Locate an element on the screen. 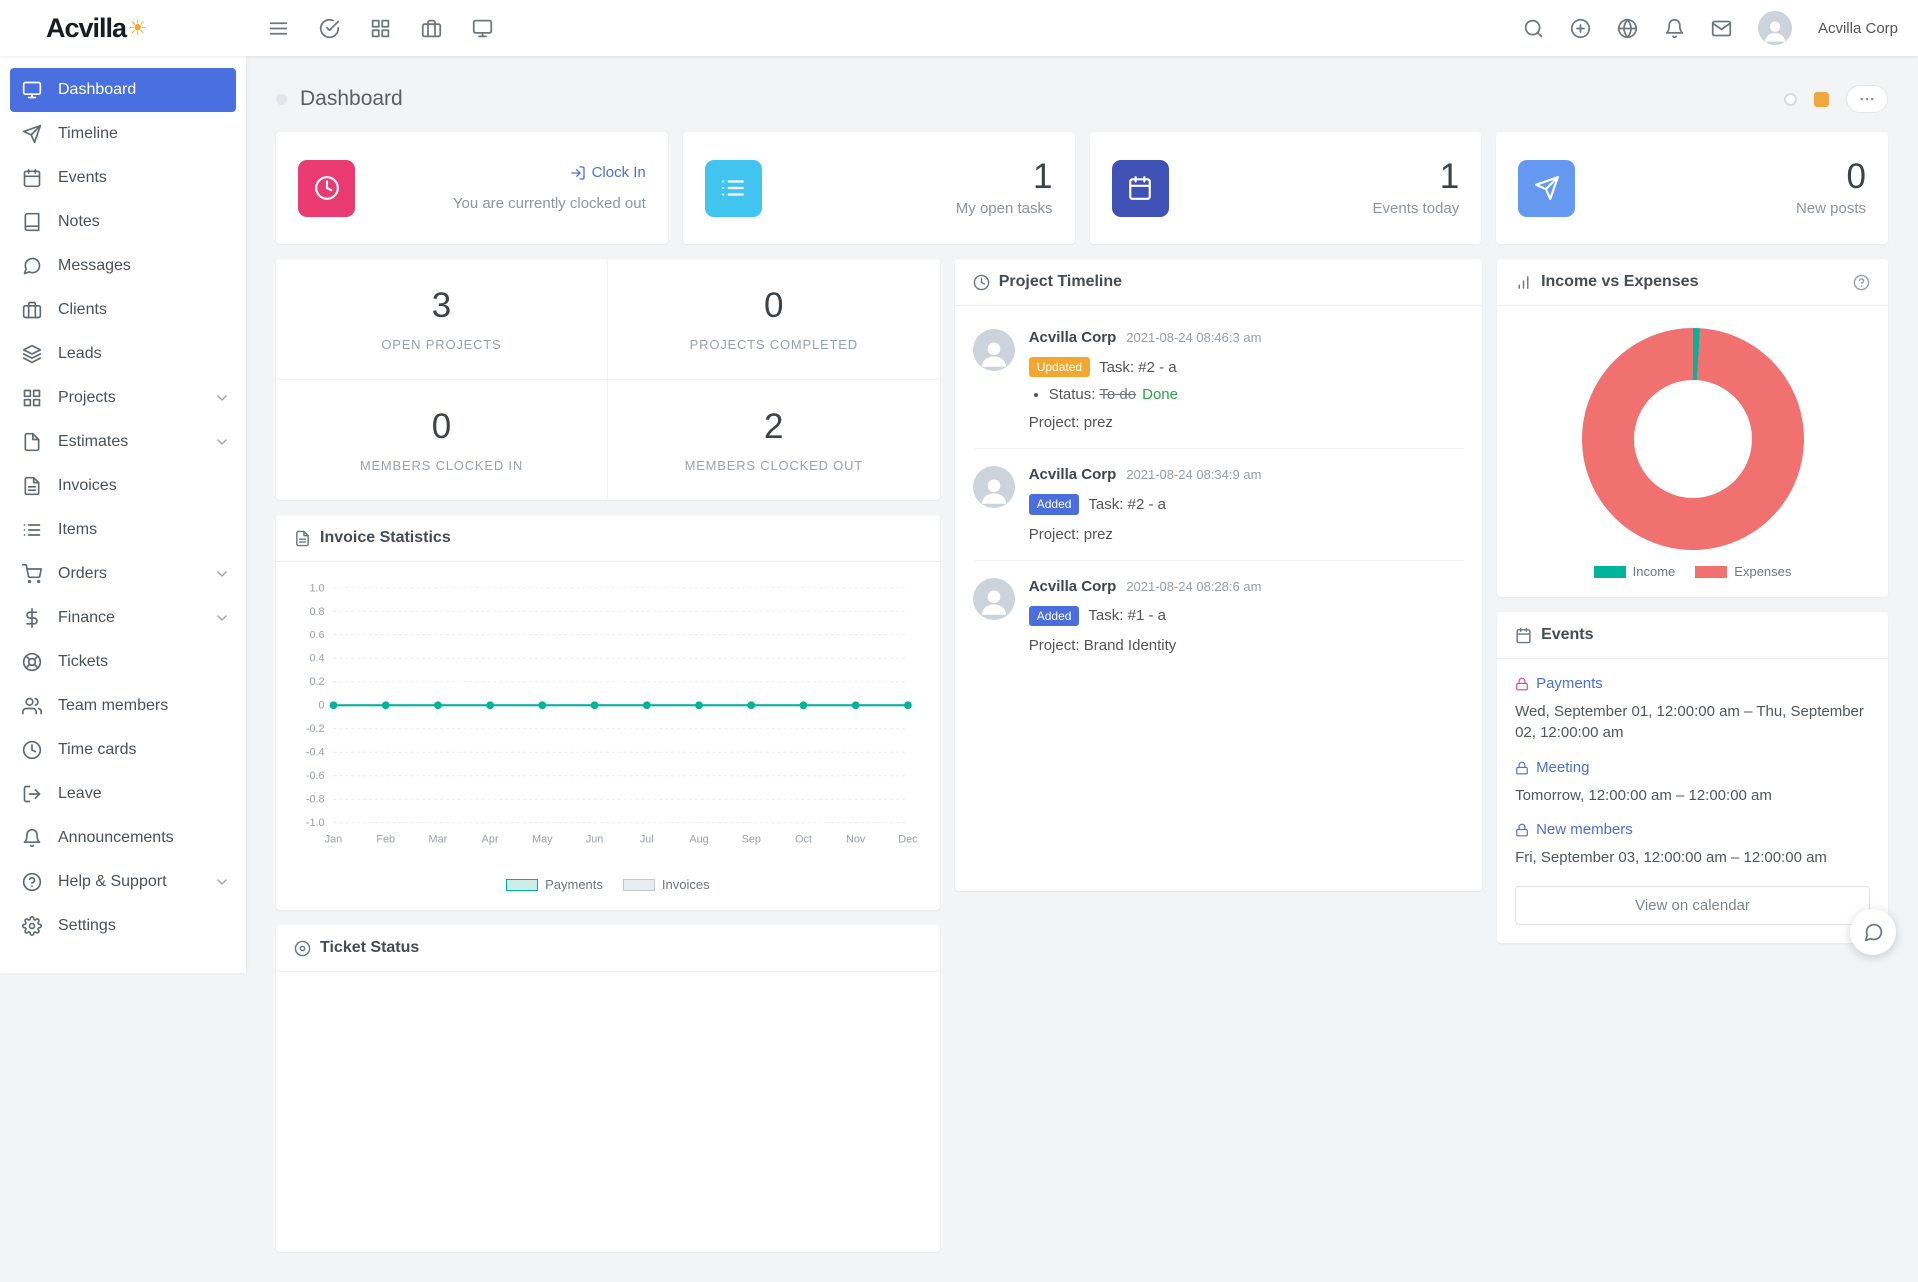 The width and height of the screenshot is (1918, 1282). apps-quick-button is located at coordinates (380, 28).